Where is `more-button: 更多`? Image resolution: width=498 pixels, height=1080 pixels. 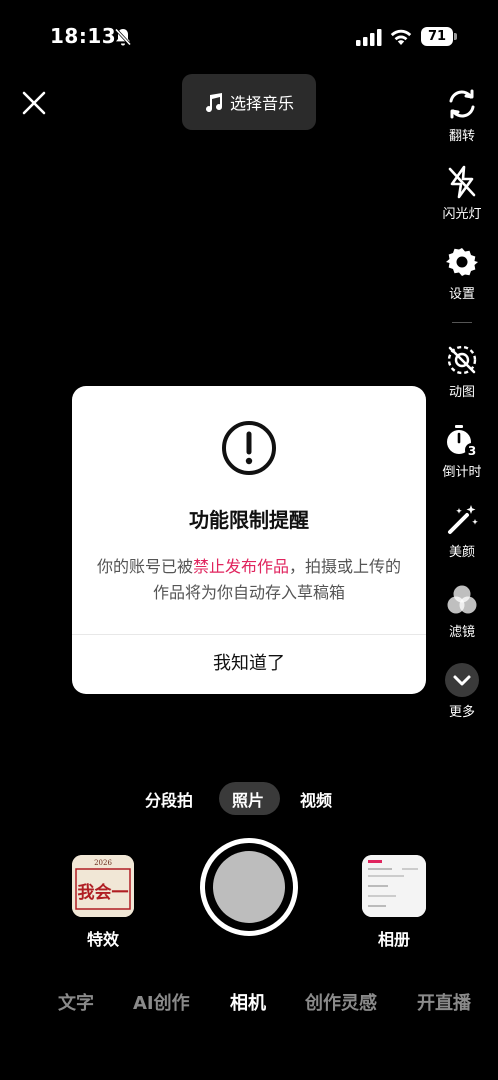 more-button: 更多 is located at coordinates (462, 691).